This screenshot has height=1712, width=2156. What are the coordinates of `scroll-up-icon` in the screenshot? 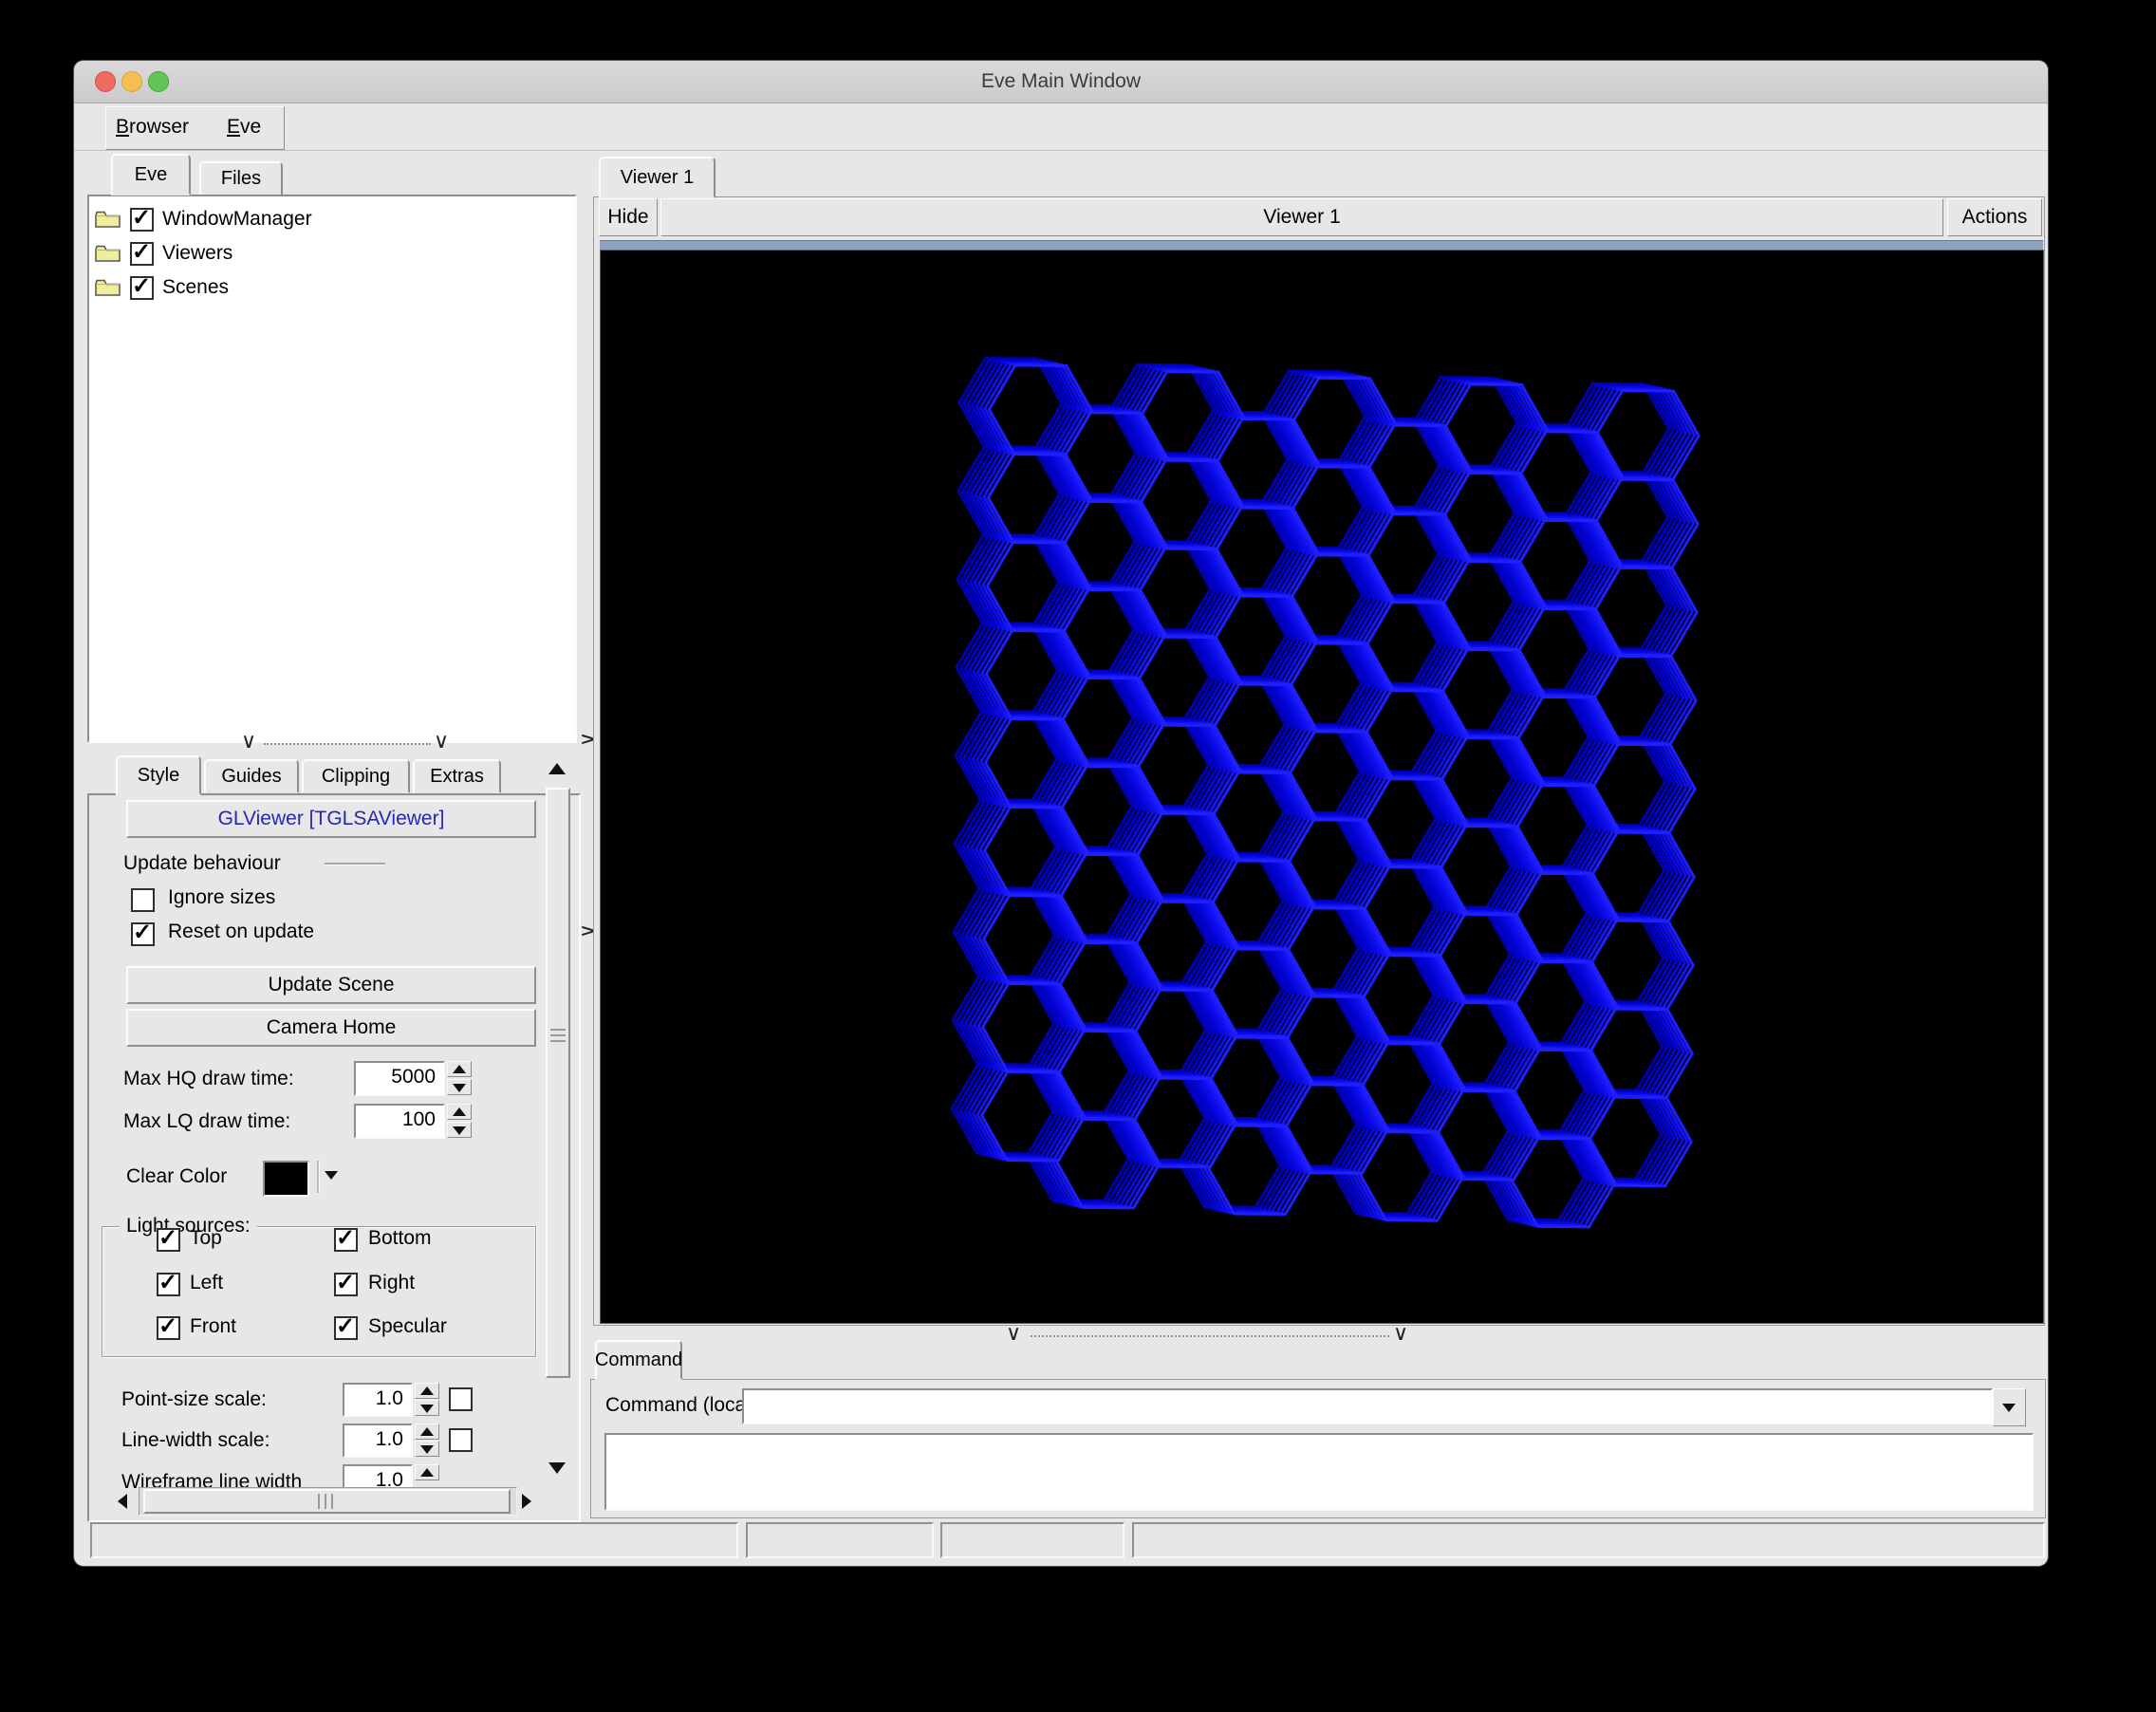 It's located at (557, 768).